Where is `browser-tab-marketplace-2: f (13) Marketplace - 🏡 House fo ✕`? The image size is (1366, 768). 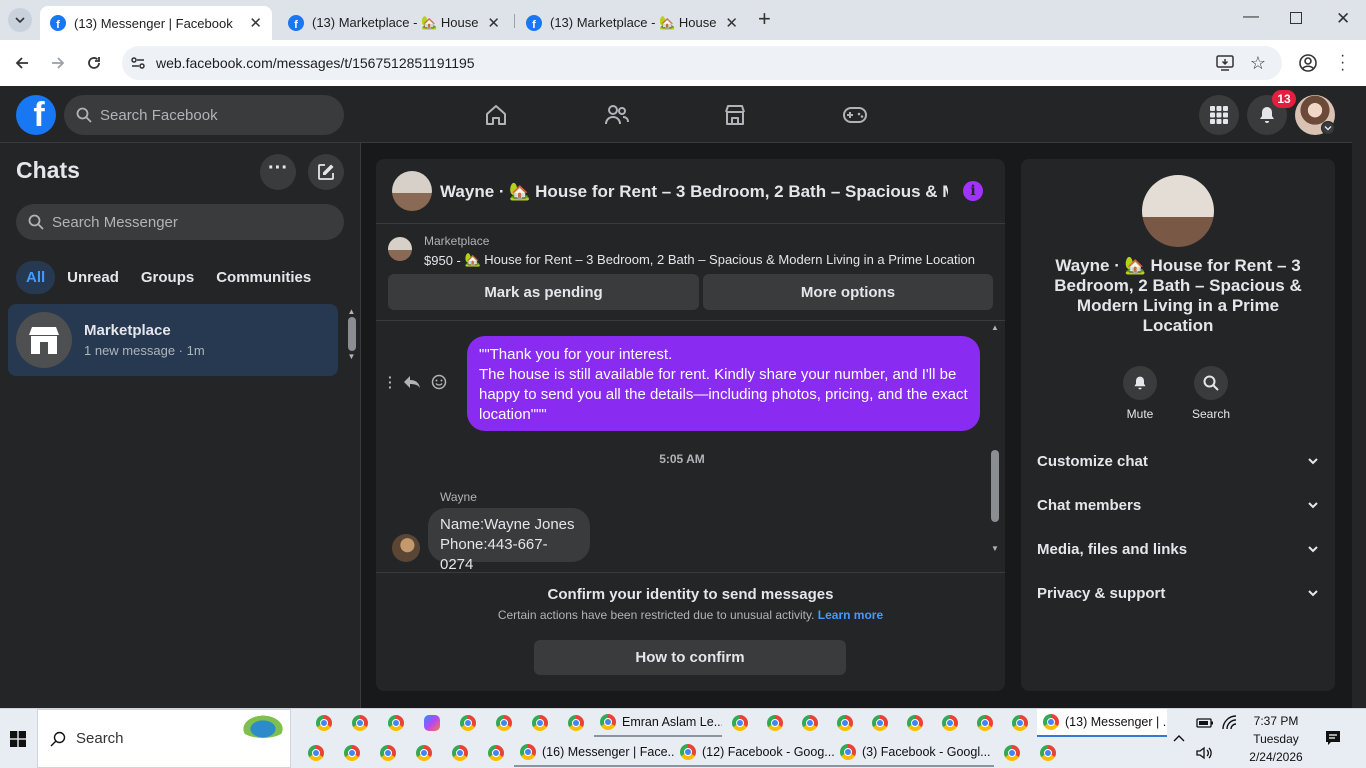 browser-tab-marketplace-2: f (13) Marketplace - 🏡 House fo ✕ is located at coordinates (632, 23).